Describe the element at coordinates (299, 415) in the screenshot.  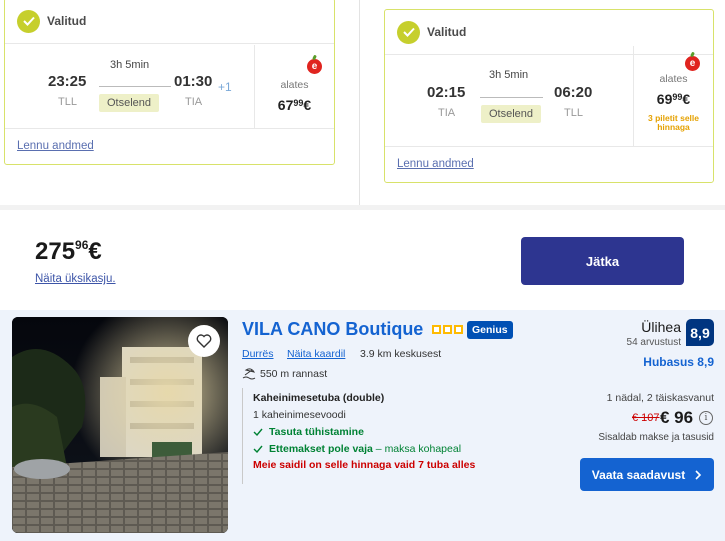
I see `bed-info: 1 kaheinimesevoodi` at that location.